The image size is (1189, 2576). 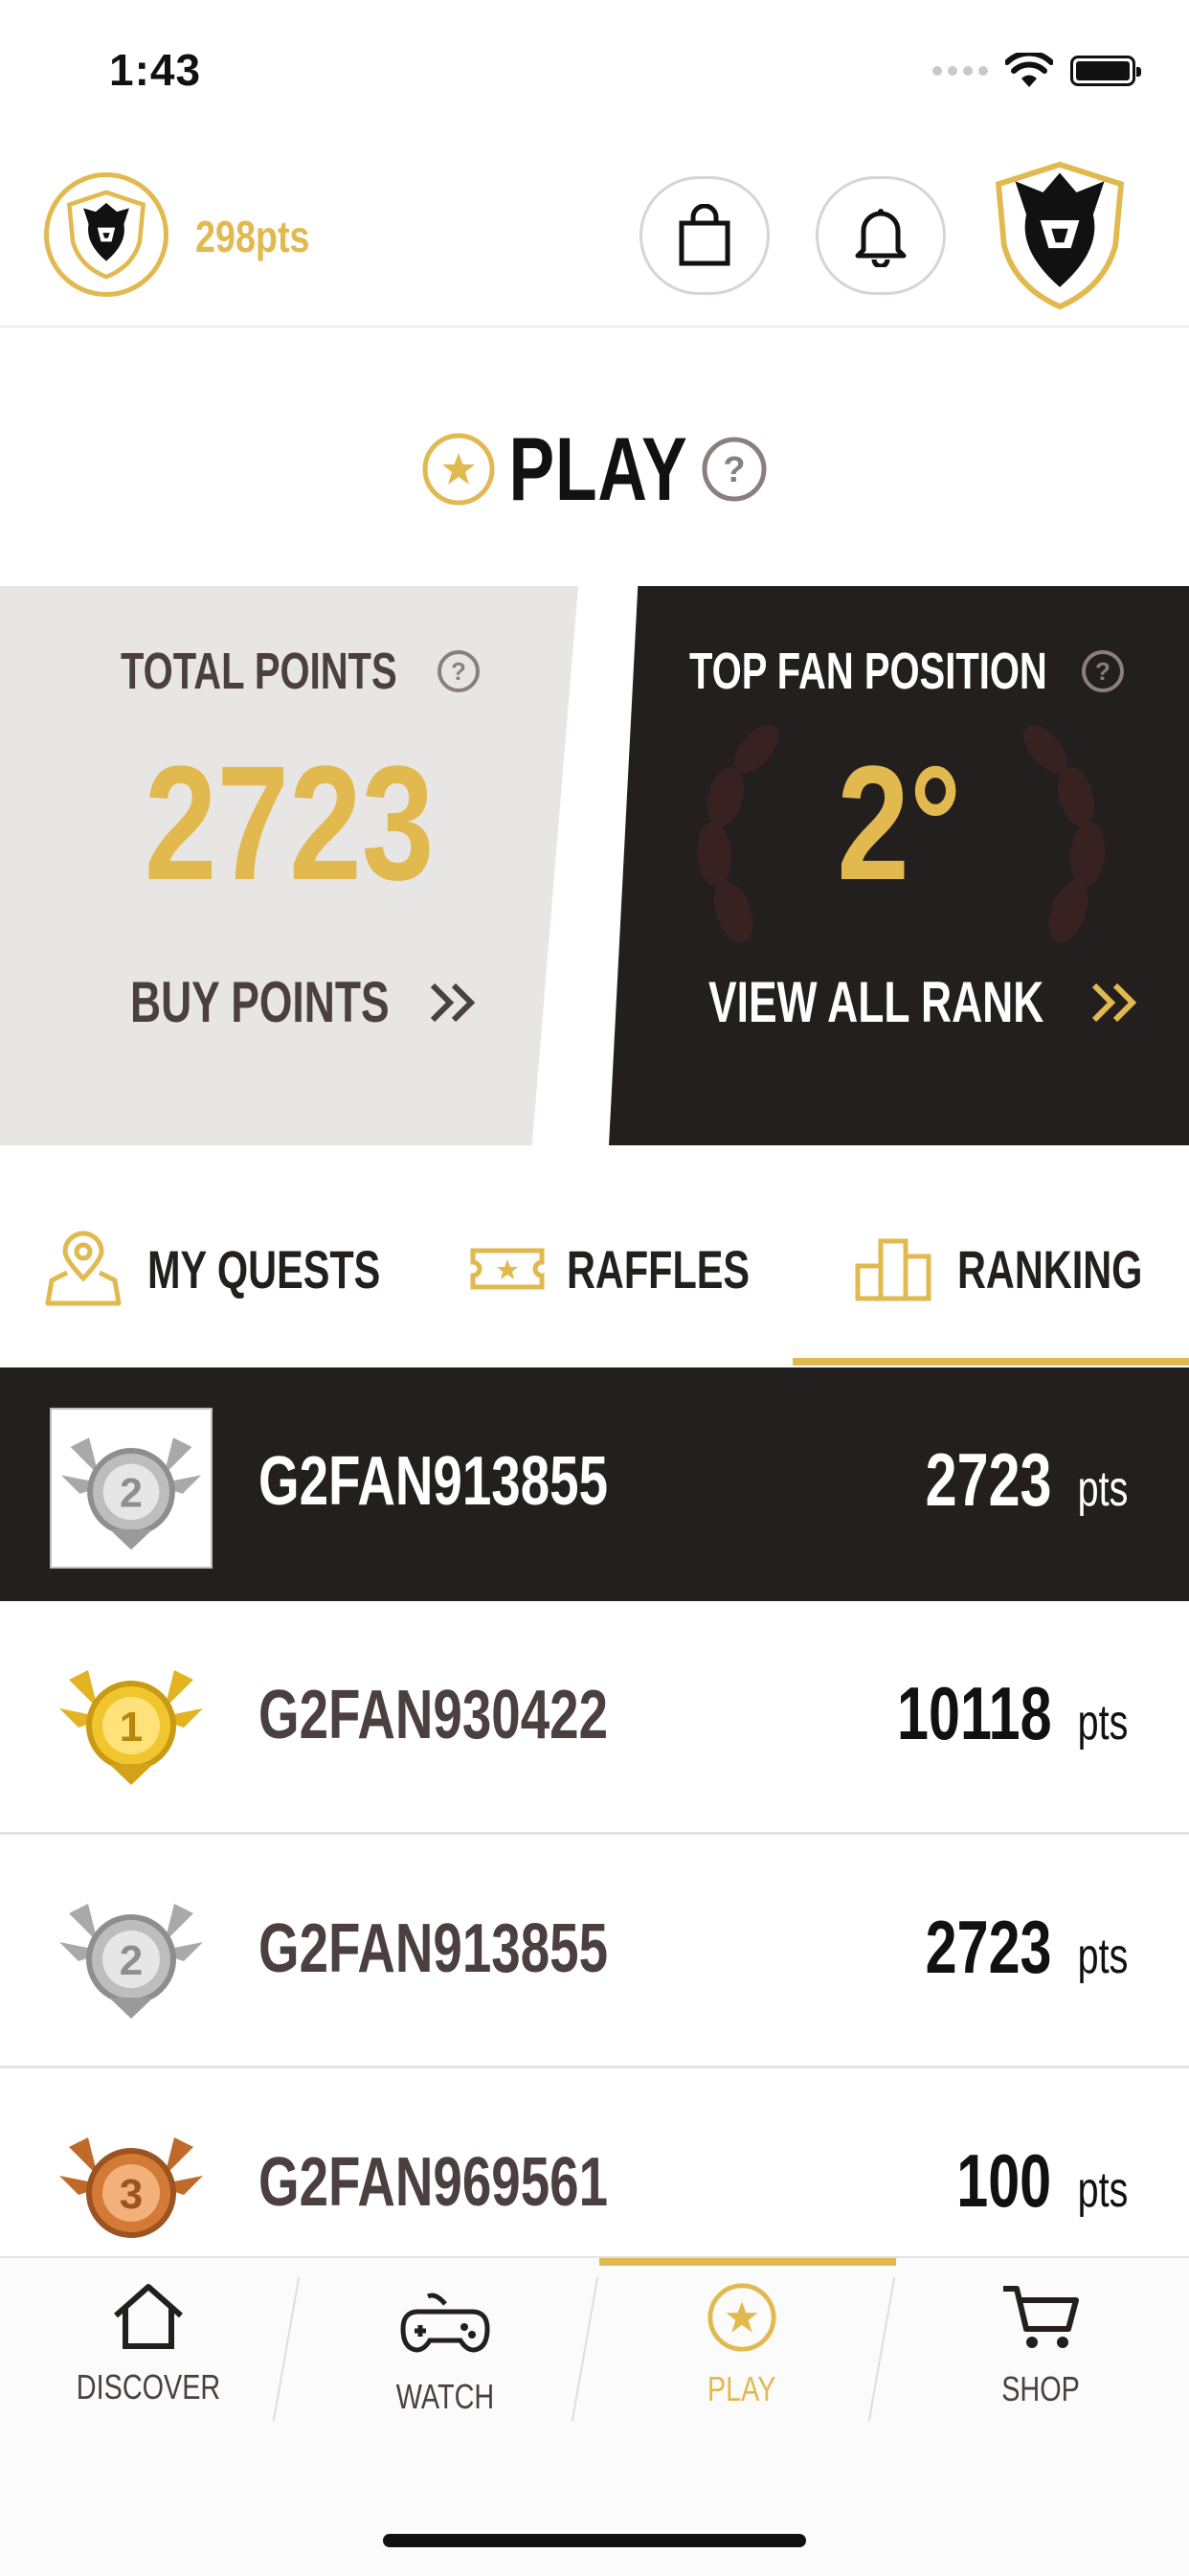 I want to click on view-all-rank-label: VIEW ALL RANK, so click(x=876, y=1002).